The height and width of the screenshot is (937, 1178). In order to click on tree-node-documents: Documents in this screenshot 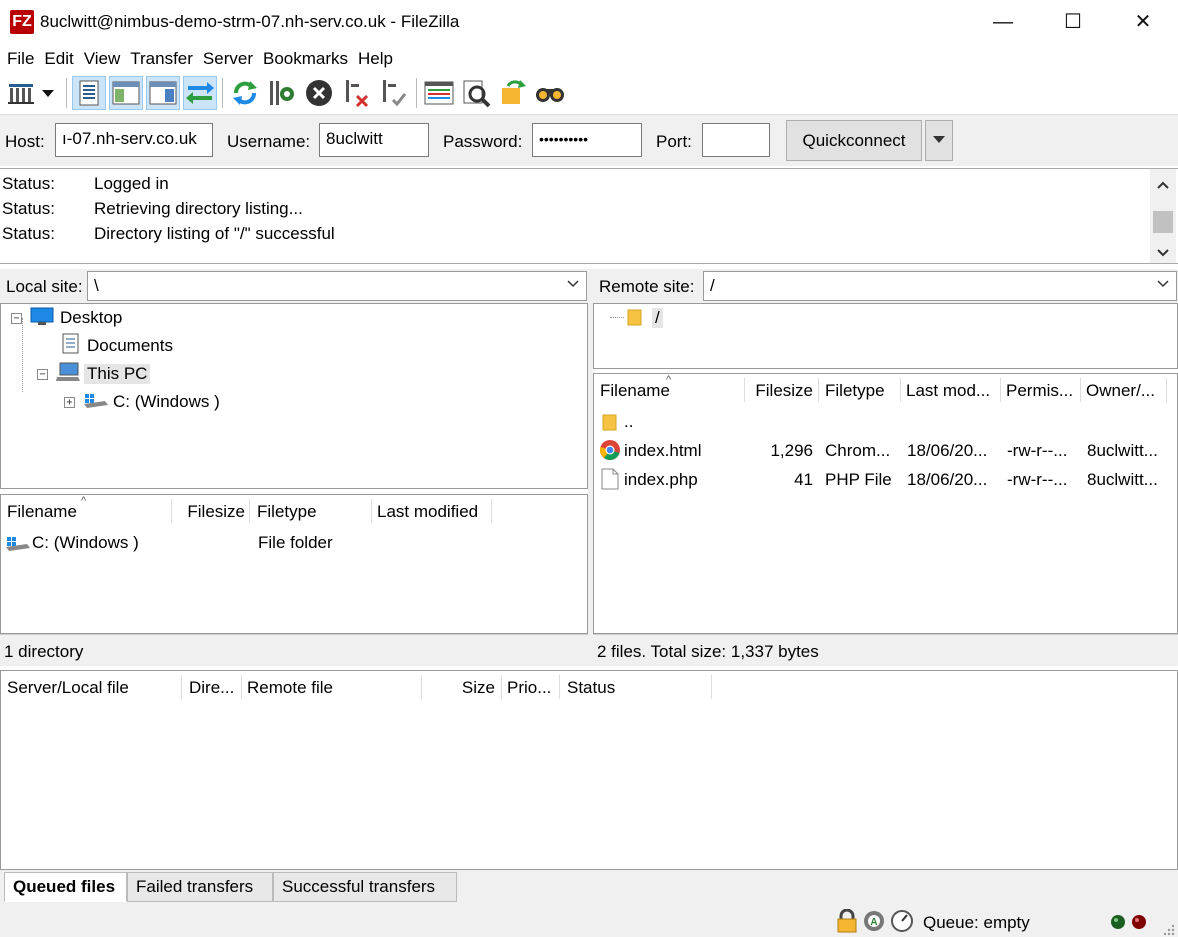, I will do `click(117, 346)`.